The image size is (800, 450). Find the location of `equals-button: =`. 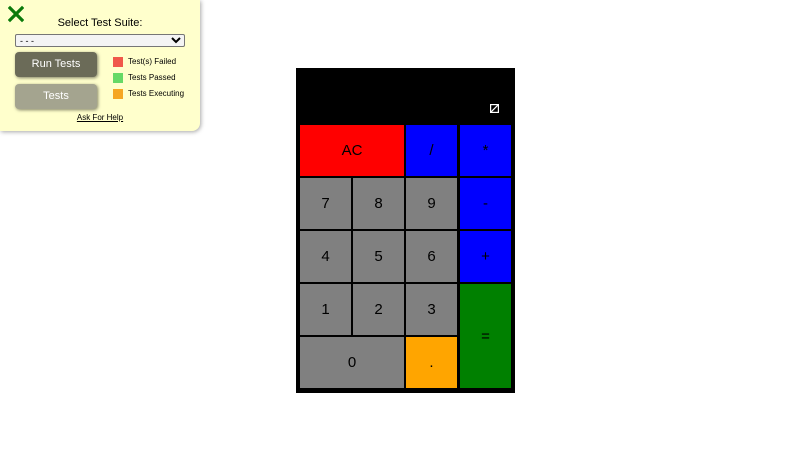

equals-button: = is located at coordinates (485, 336).